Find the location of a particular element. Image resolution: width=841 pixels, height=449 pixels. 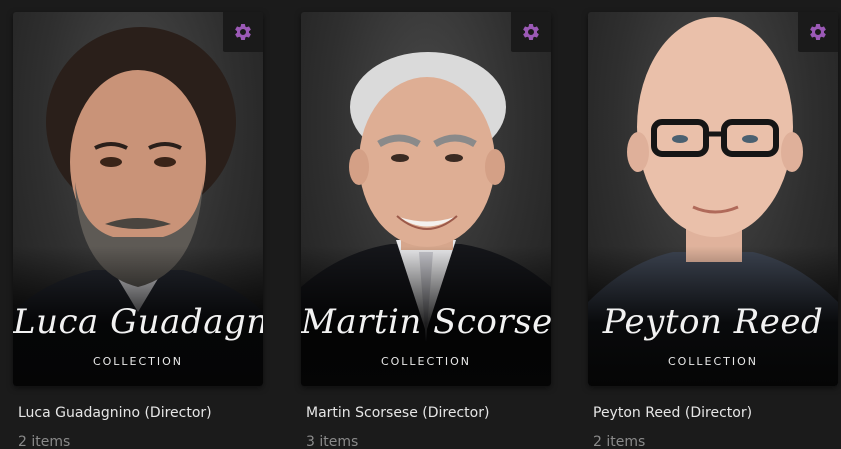

poster-script-name: Martin Scorsese is located at coordinates (426, 322).